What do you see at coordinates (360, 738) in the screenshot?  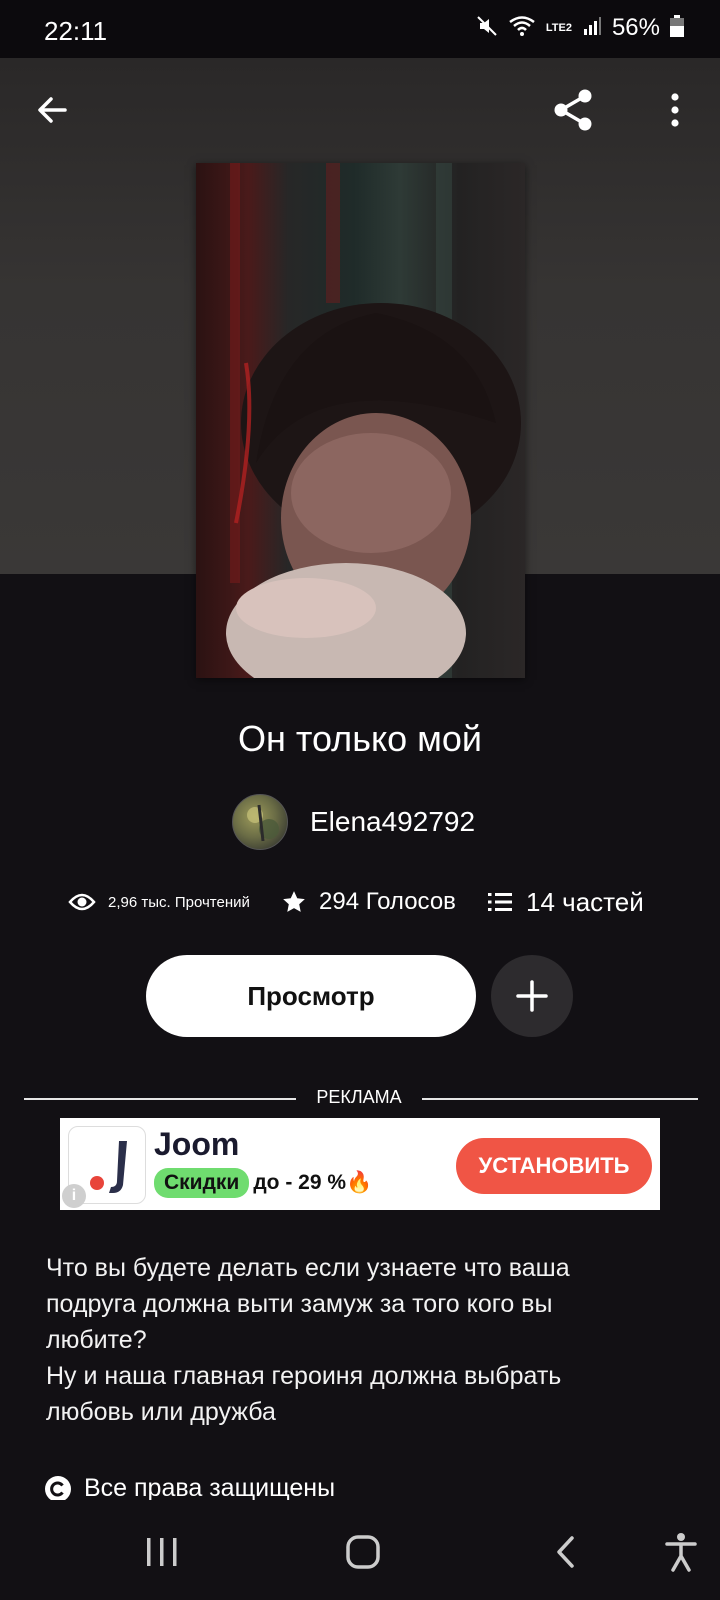 I see `story-title: Он только мой` at bounding box center [360, 738].